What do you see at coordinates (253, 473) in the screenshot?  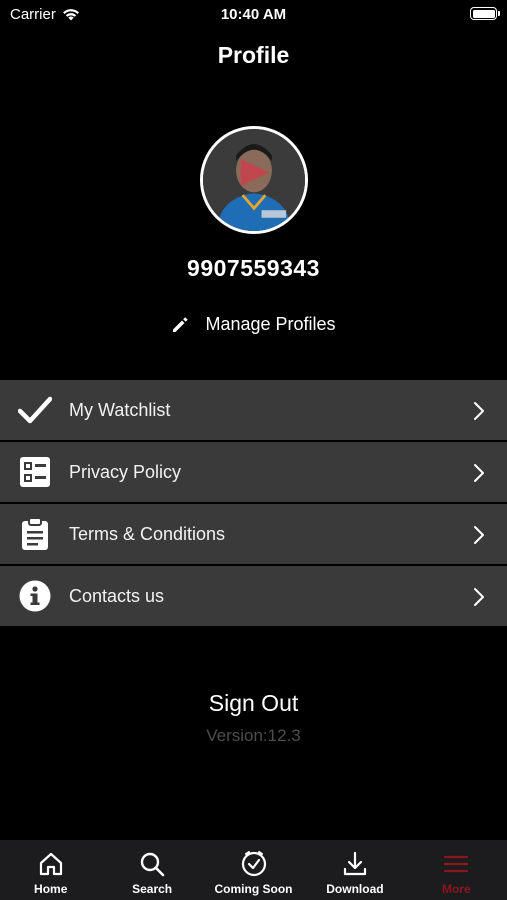 I see `menu-item-privacy-policy: Privacy Policy` at bounding box center [253, 473].